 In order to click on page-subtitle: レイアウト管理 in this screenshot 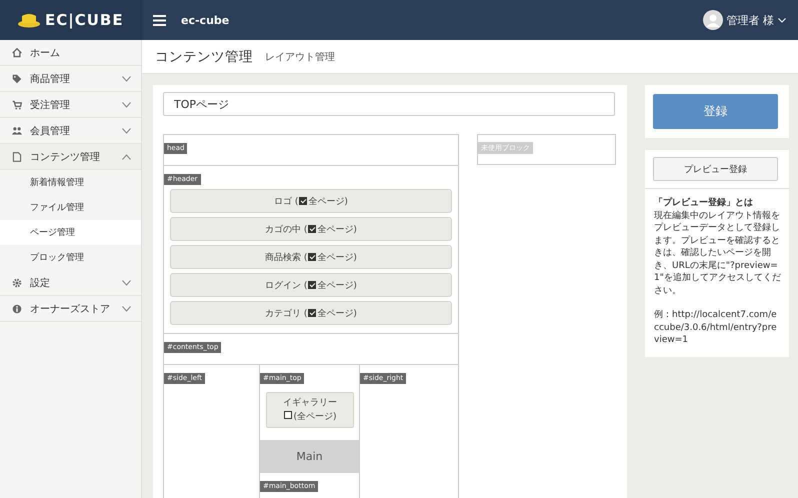, I will do `click(300, 57)`.